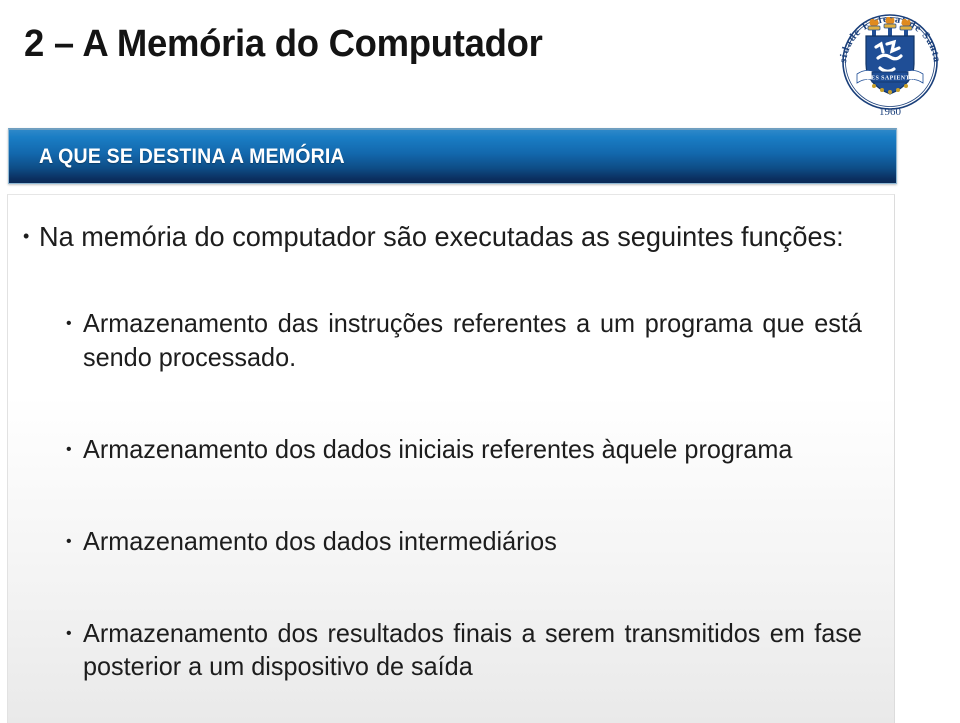 Image resolution: width=960 pixels, height=723 pixels. What do you see at coordinates (283, 44) in the screenshot?
I see `page-title: 2 – A Memória do Computador` at bounding box center [283, 44].